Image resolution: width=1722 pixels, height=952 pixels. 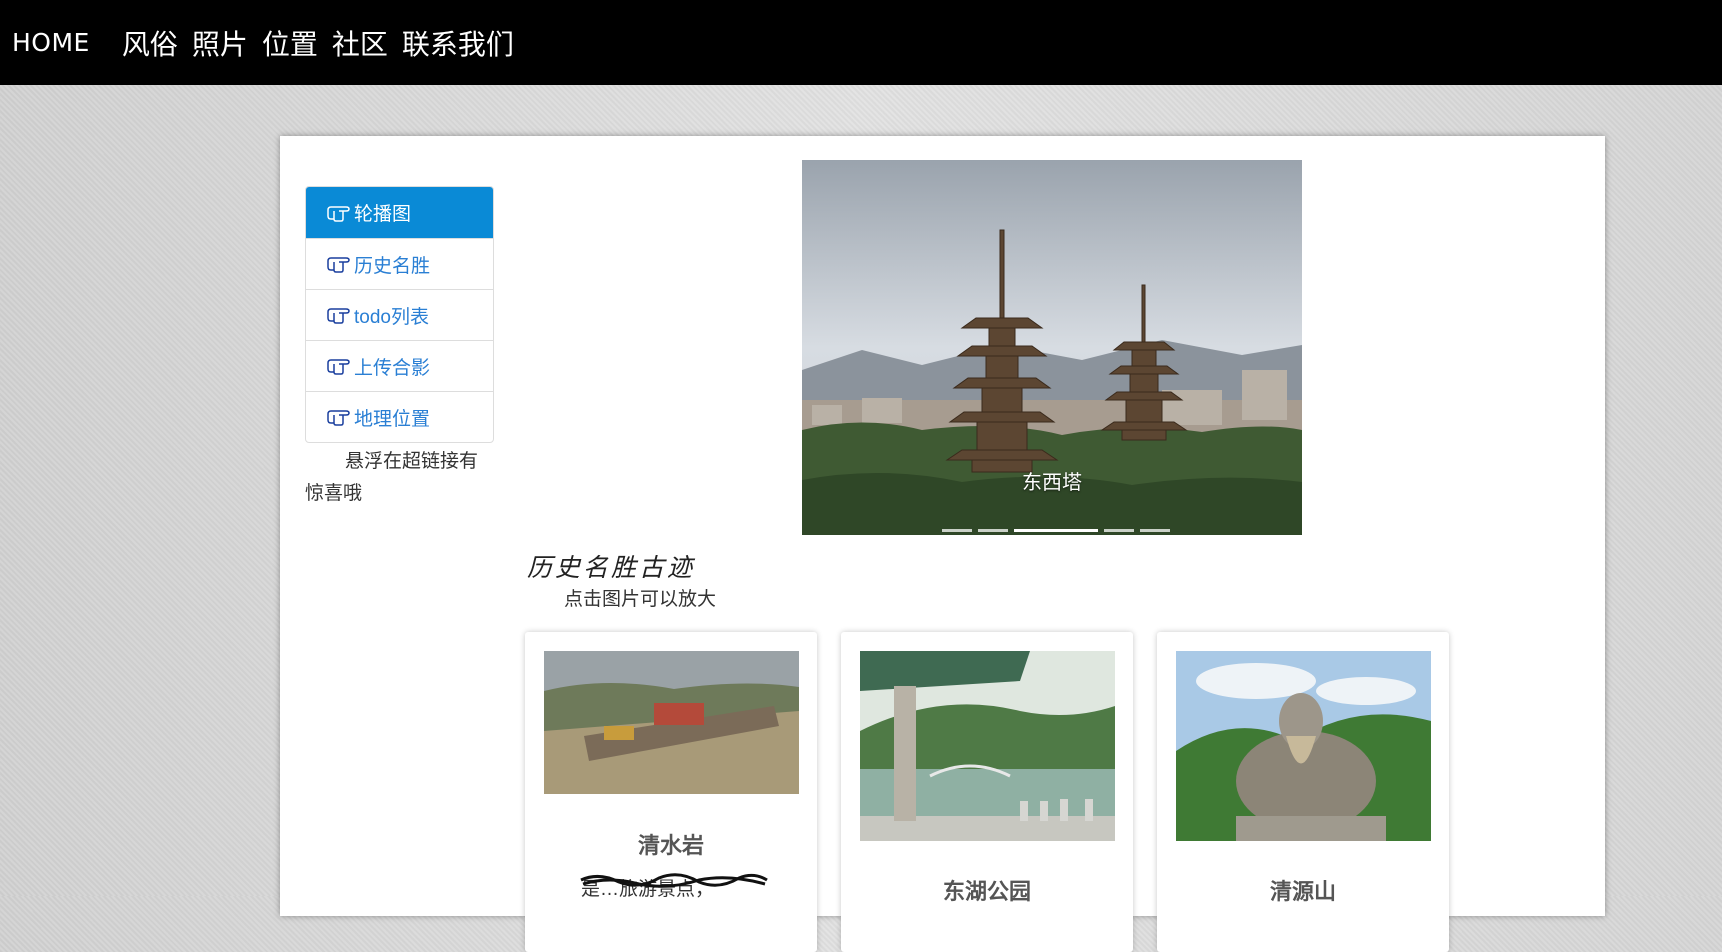 What do you see at coordinates (392, 266) in the screenshot?
I see `sidebar-item-label: 历史名胜` at bounding box center [392, 266].